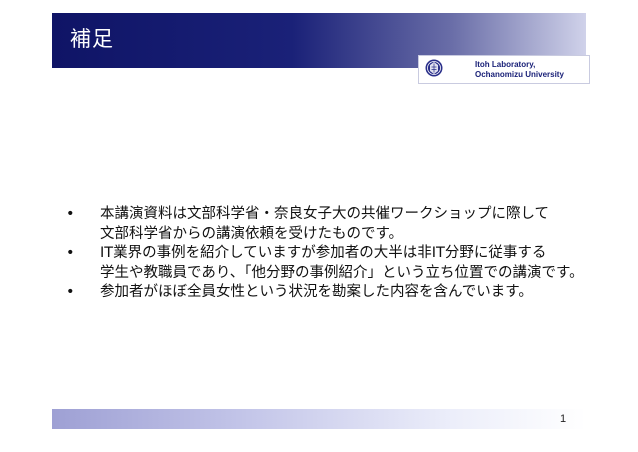 This screenshot has height=452, width=638. What do you see at coordinates (92, 39) in the screenshot?
I see `slide-title: 補足` at bounding box center [92, 39].